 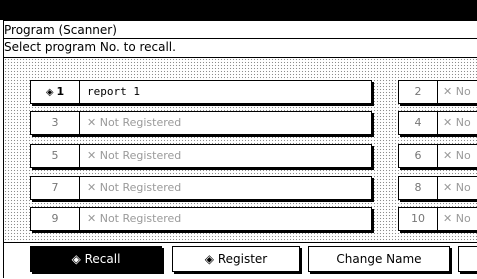 I want to click on program-number: 6, so click(x=418, y=155).